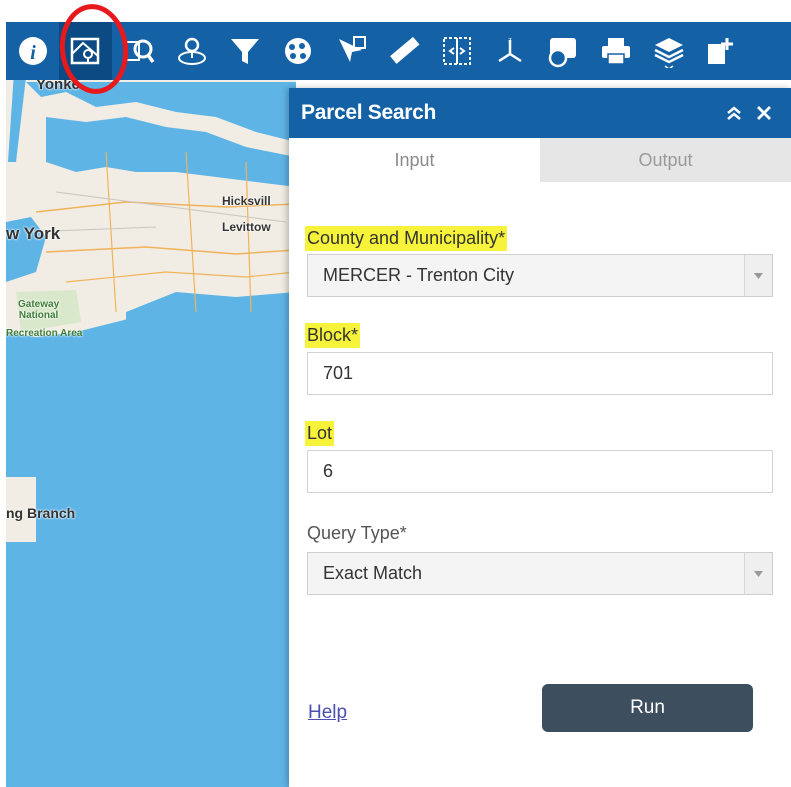 The height and width of the screenshot is (787, 791). Describe the element at coordinates (39, 304) in the screenshot. I see `map-label-gateway-line1: Gateway` at that location.